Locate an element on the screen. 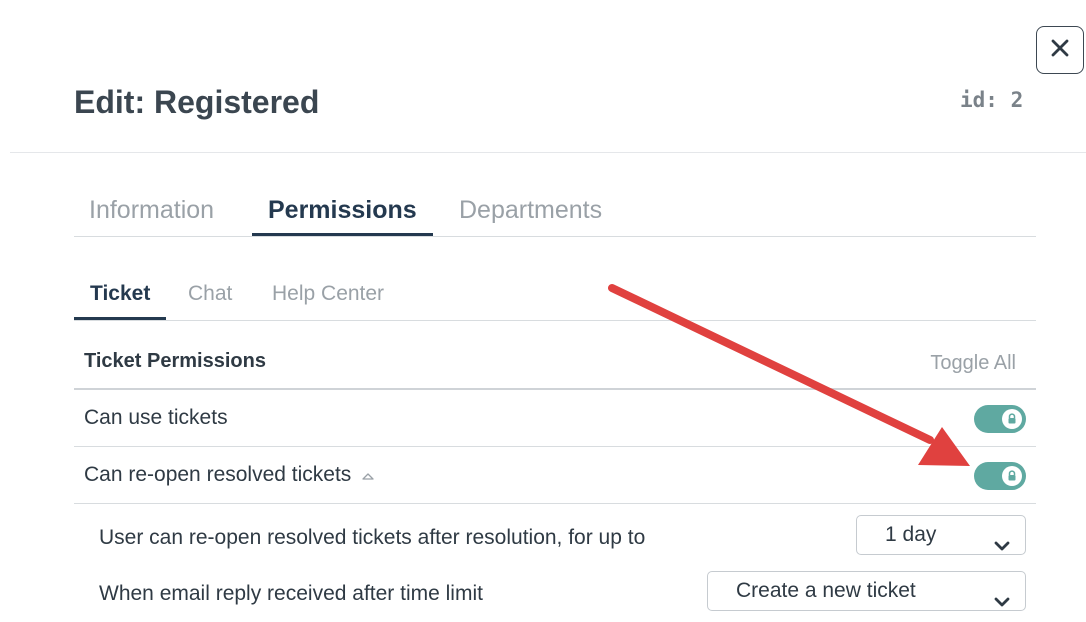 The width and height of the screenshot is (1086, 622). main-tabs: Information Permissions Departments is located at coordinates (555, 213).